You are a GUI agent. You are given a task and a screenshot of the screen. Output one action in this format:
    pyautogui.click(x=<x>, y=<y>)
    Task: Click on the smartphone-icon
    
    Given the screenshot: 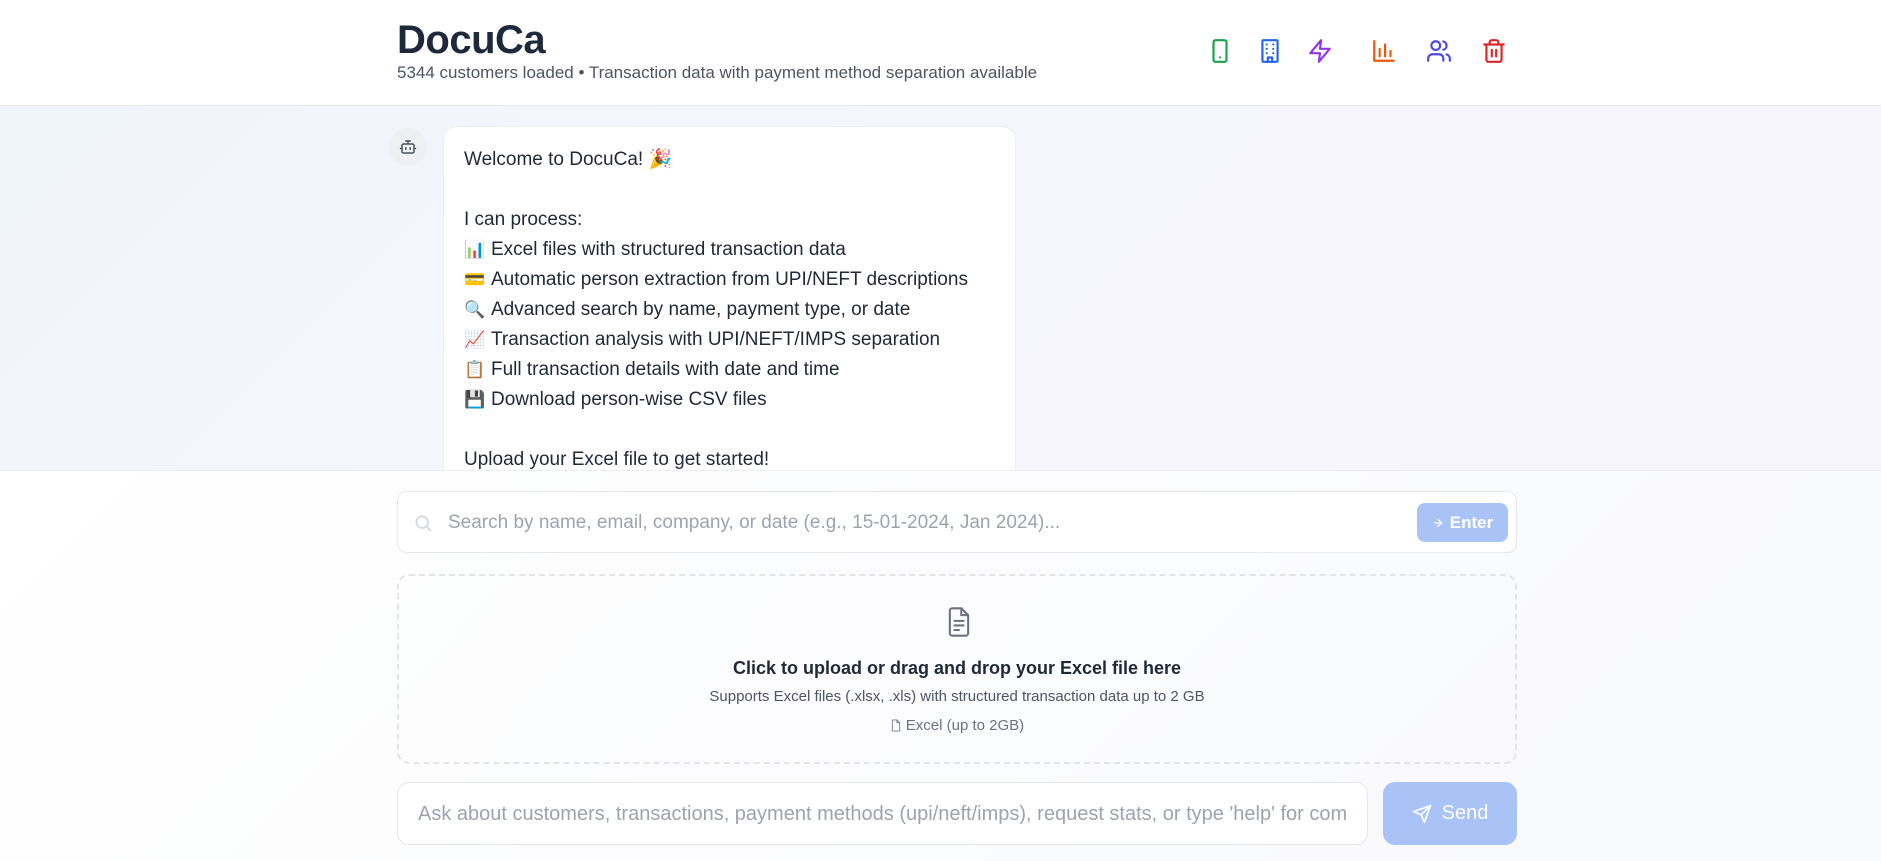 What is the action you would take?
    pyautogui.click(x=1220, y=51)
    